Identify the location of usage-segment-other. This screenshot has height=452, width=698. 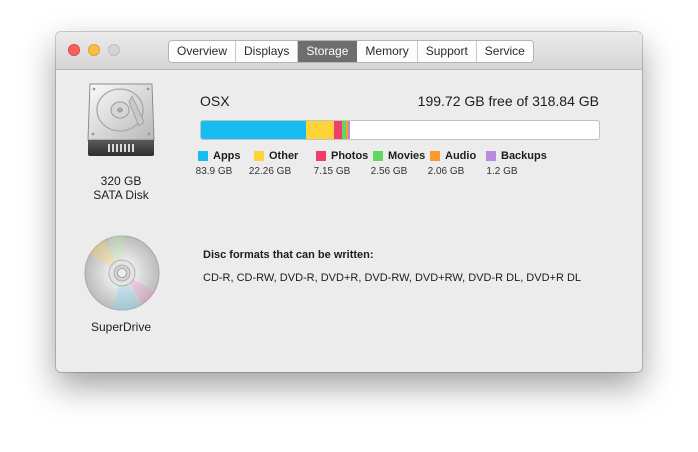
(319, 130).